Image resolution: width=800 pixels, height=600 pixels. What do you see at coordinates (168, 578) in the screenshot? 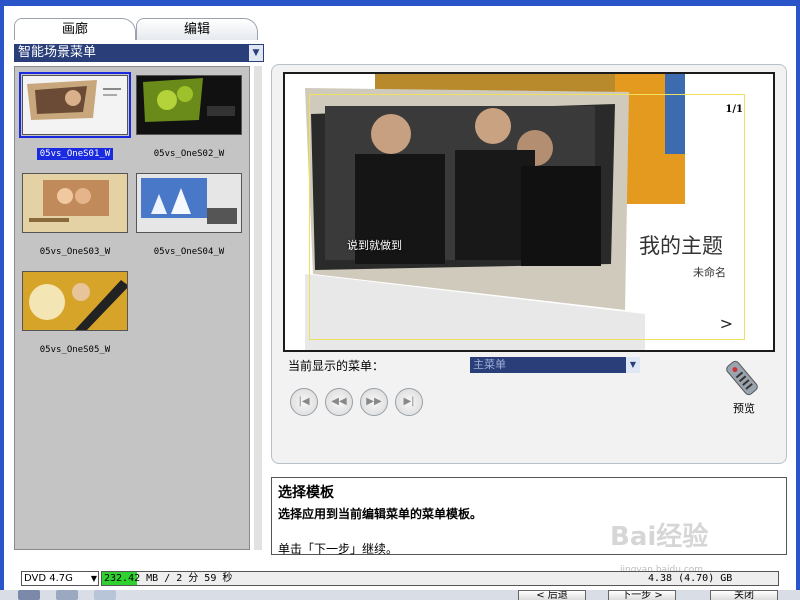
I see `capacity-used-text: 232.42 MB / 2 分 59 秒` at bounding box center [168, 578].